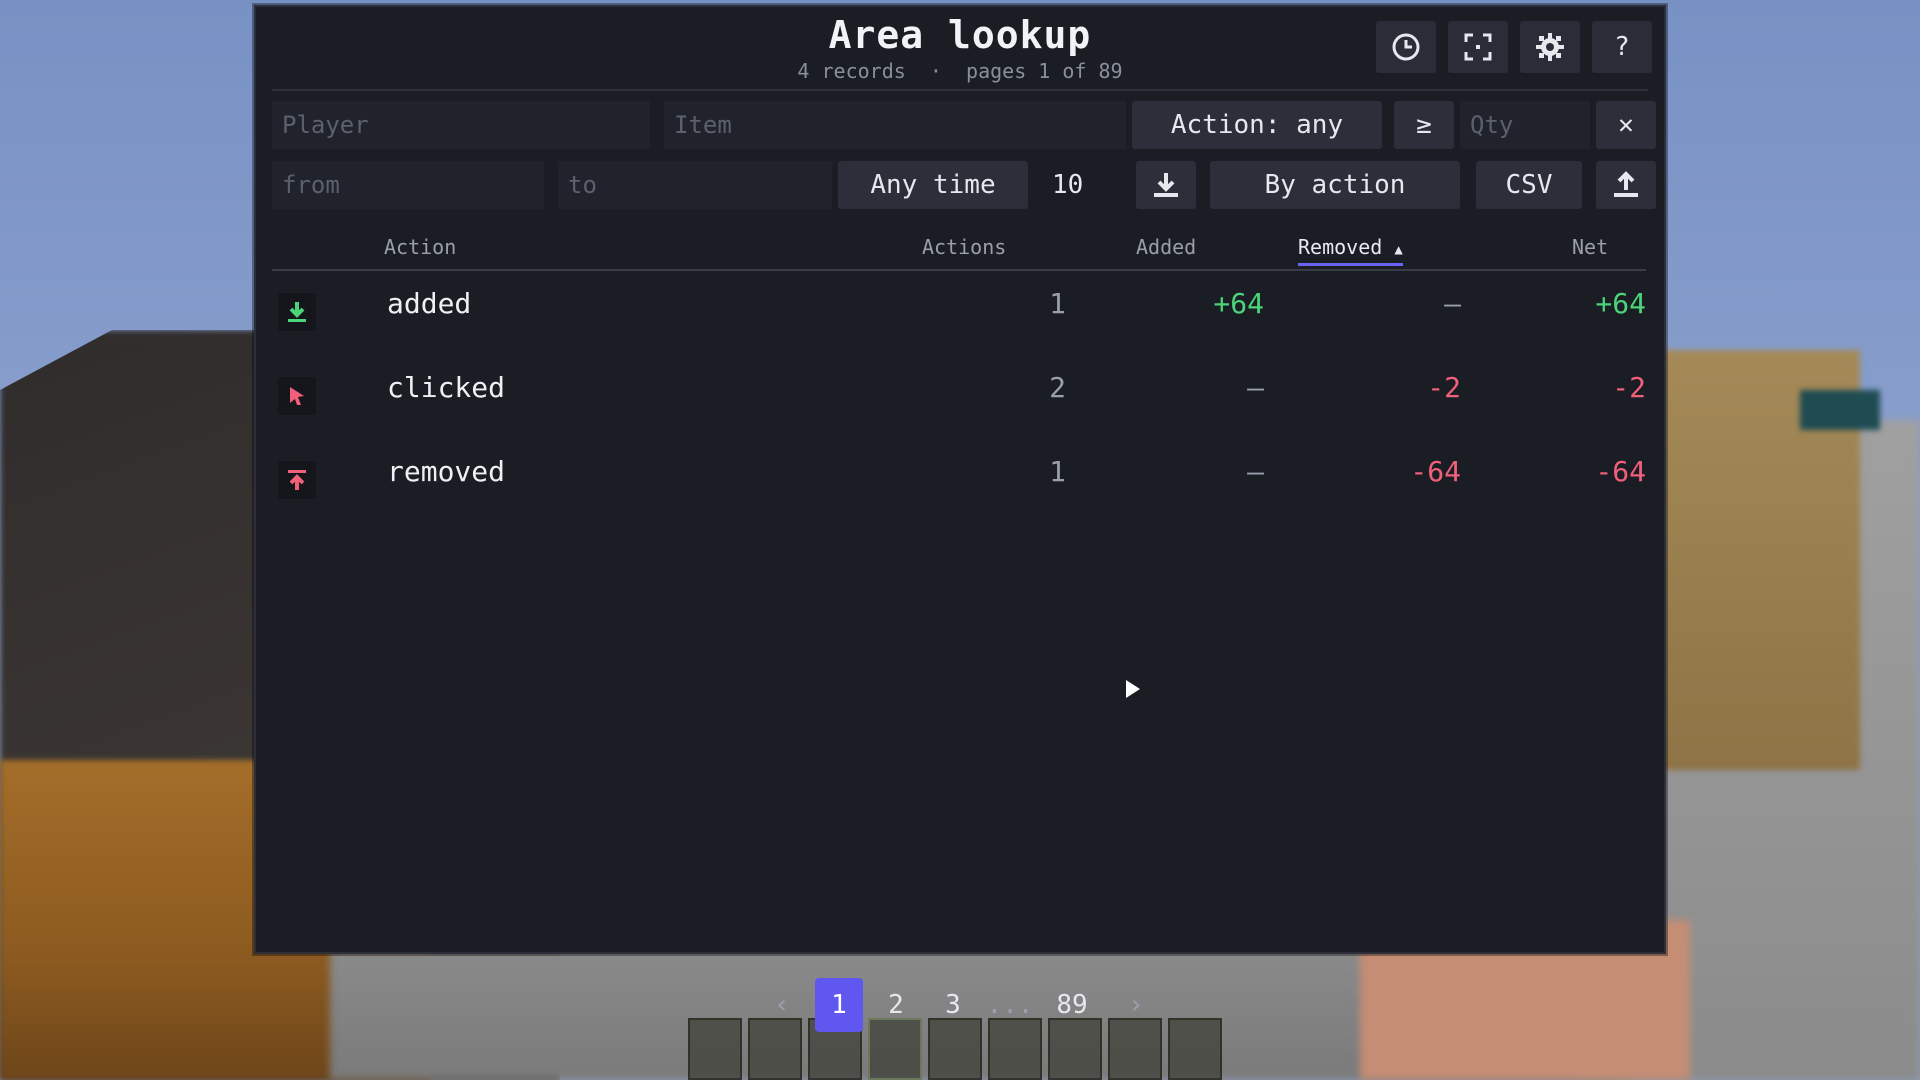 The width and height of the screenshot is (1920, 1080). I want to click on table-row: removed 1 — -64 -64, so click(959, 484).